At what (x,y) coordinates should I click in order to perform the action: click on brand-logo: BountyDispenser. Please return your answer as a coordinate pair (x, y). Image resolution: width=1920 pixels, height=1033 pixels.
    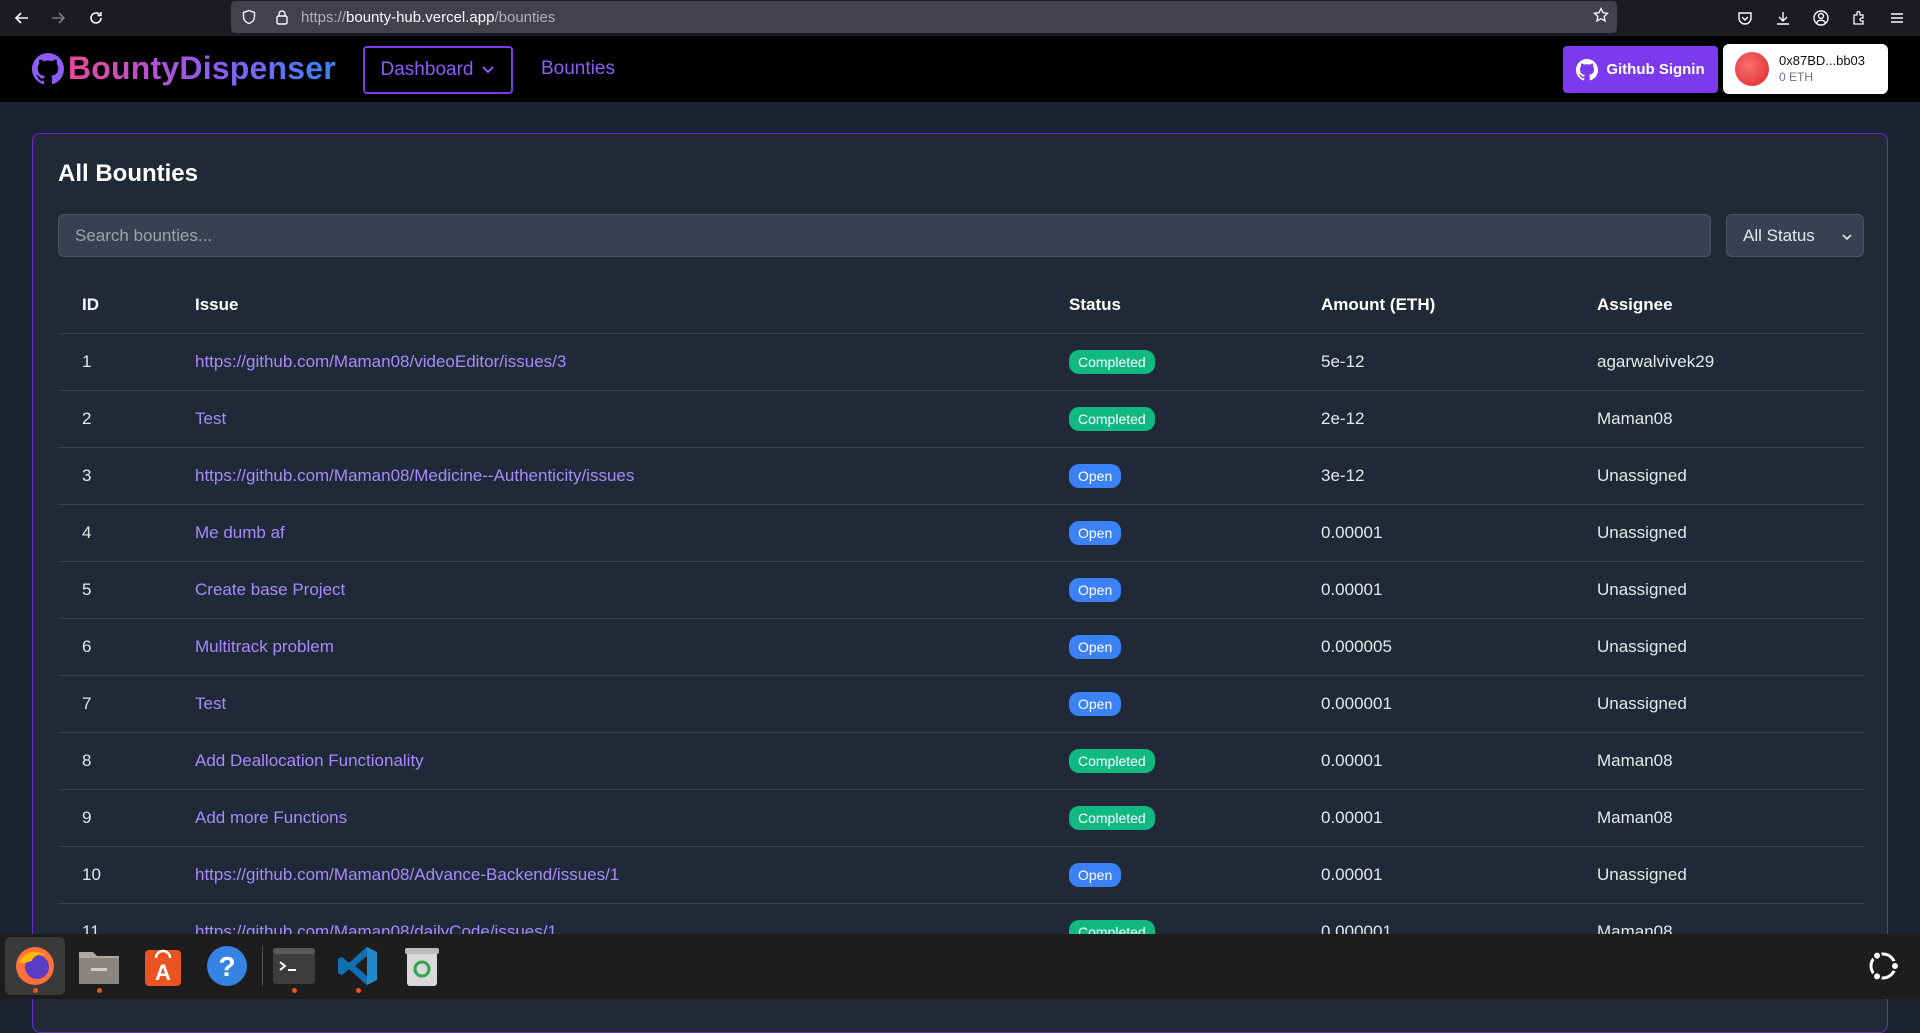
    Looking at the image, I should click on (184, 68).